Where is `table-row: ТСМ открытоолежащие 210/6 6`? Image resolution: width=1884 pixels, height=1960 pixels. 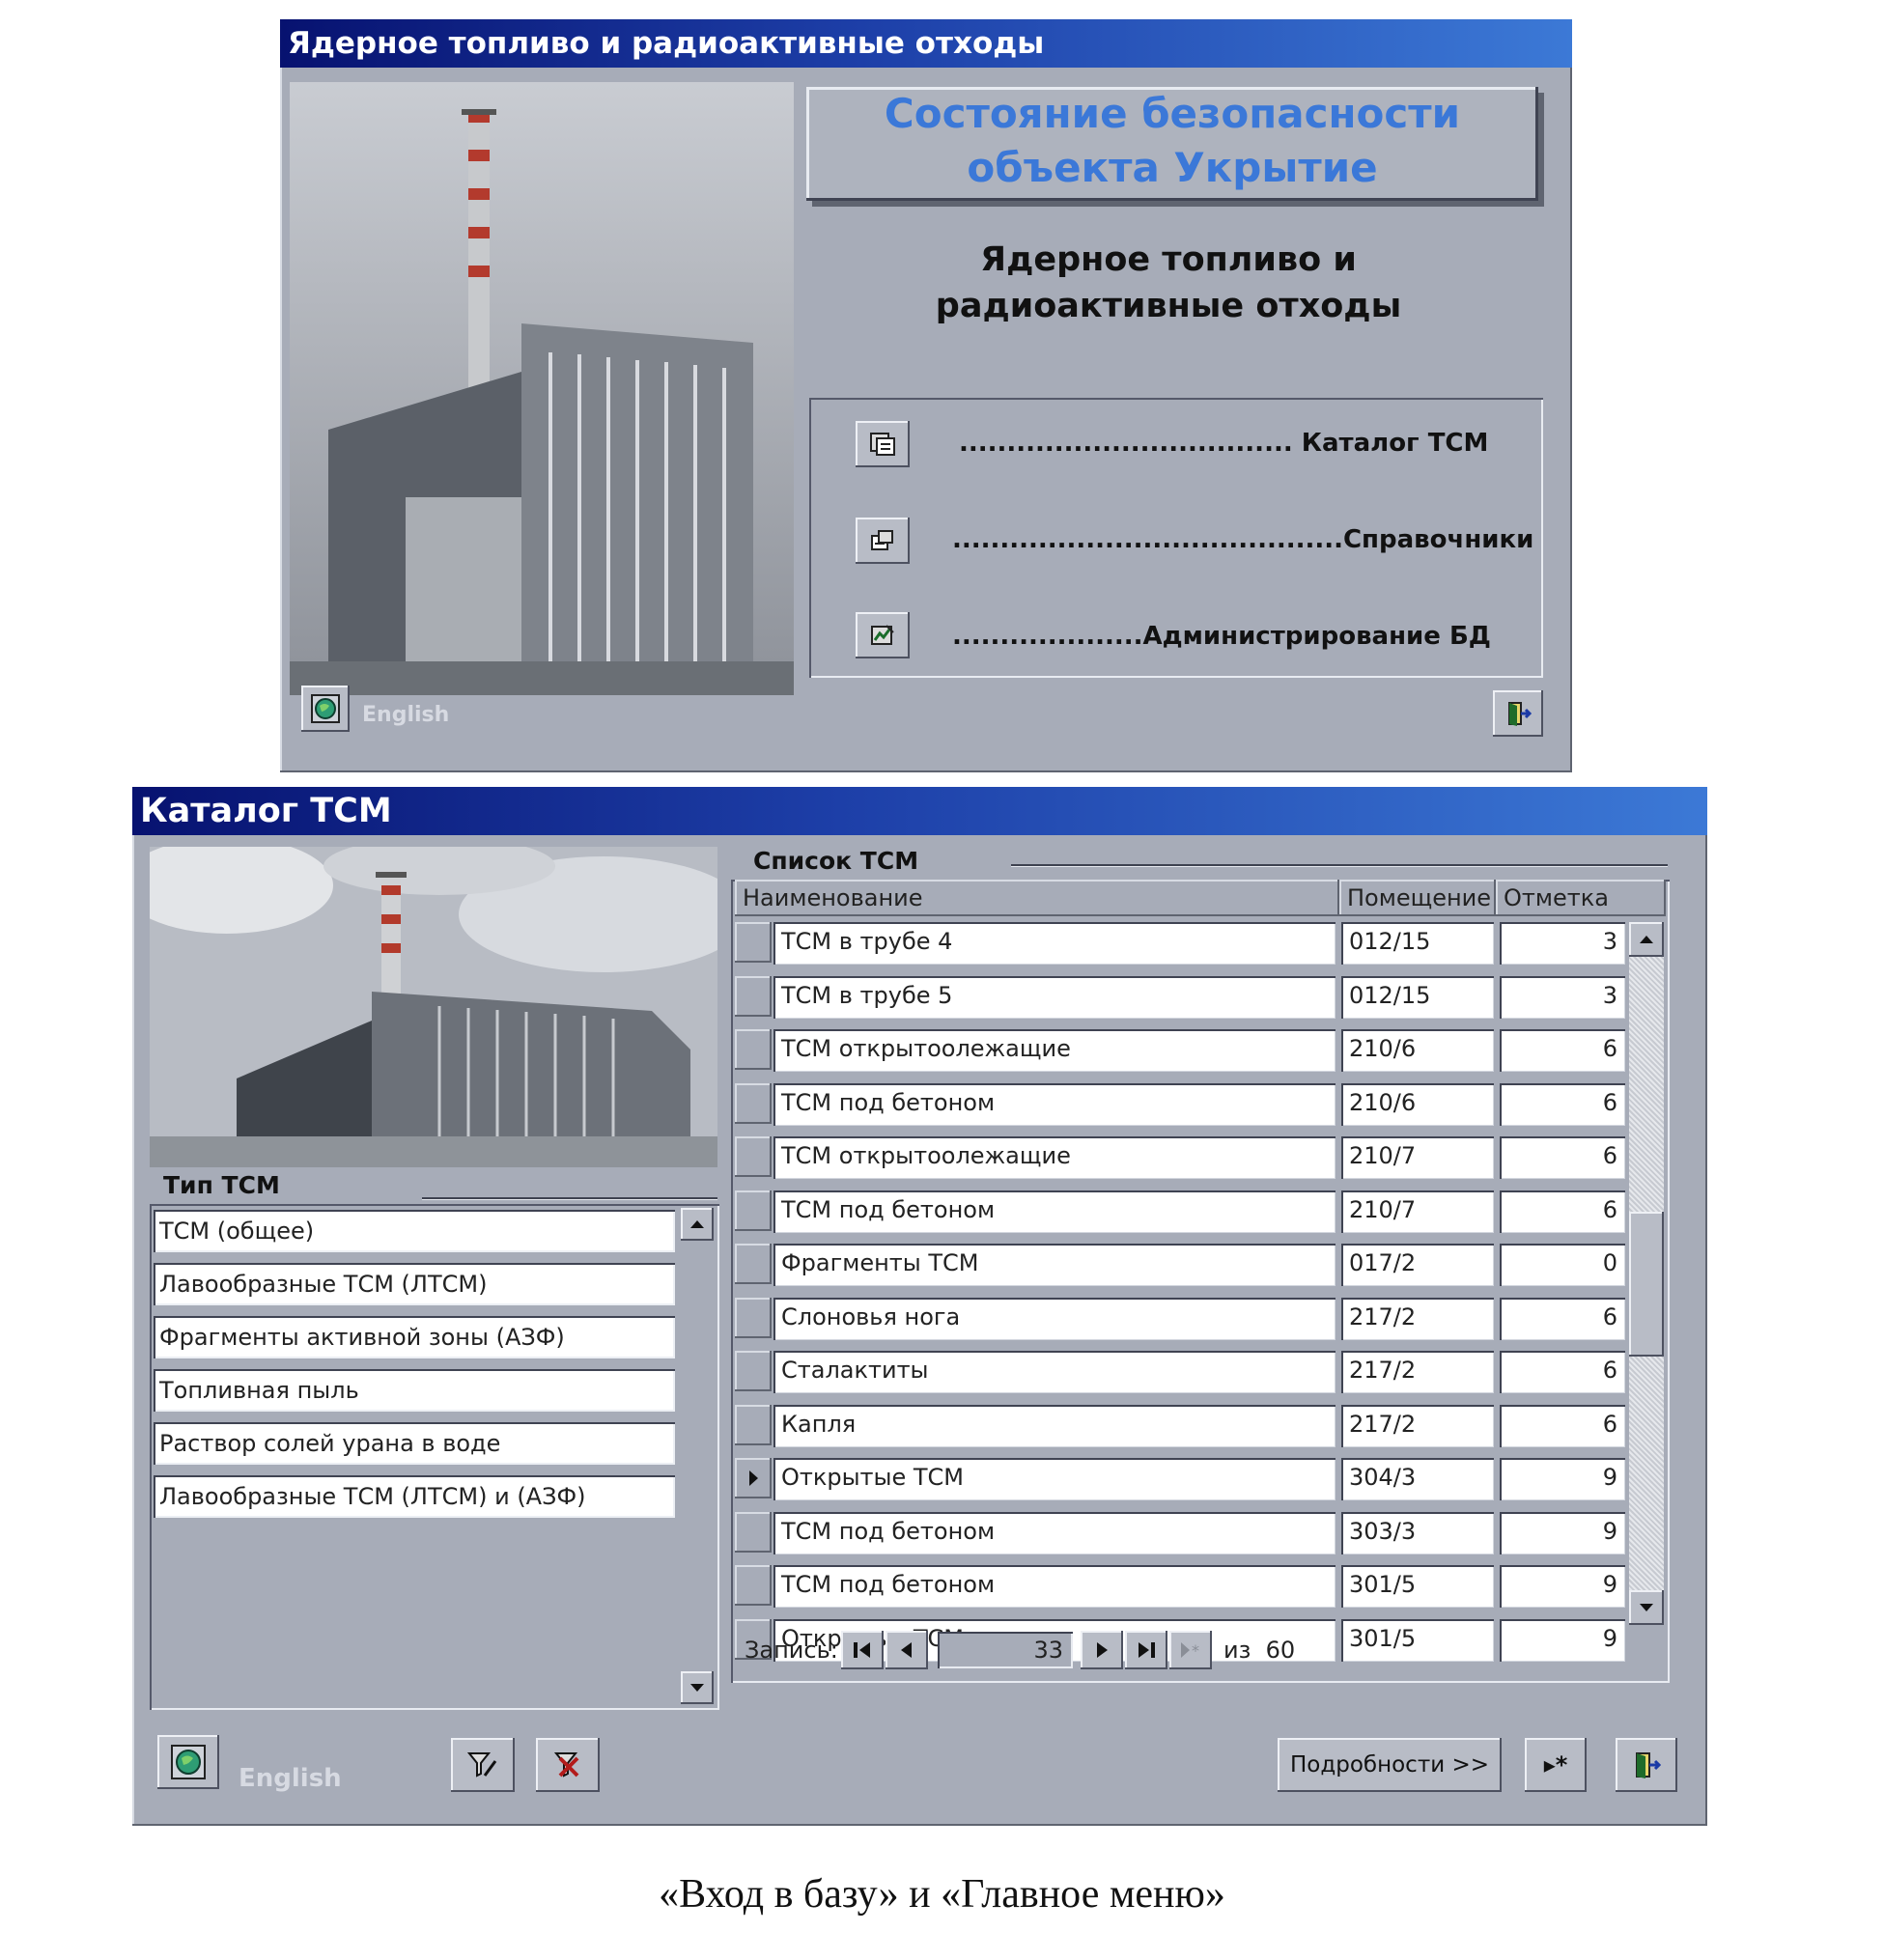 table-row: ТСМ открытоолежащие 210/6 6 is located at coordinates (1180, 1053).